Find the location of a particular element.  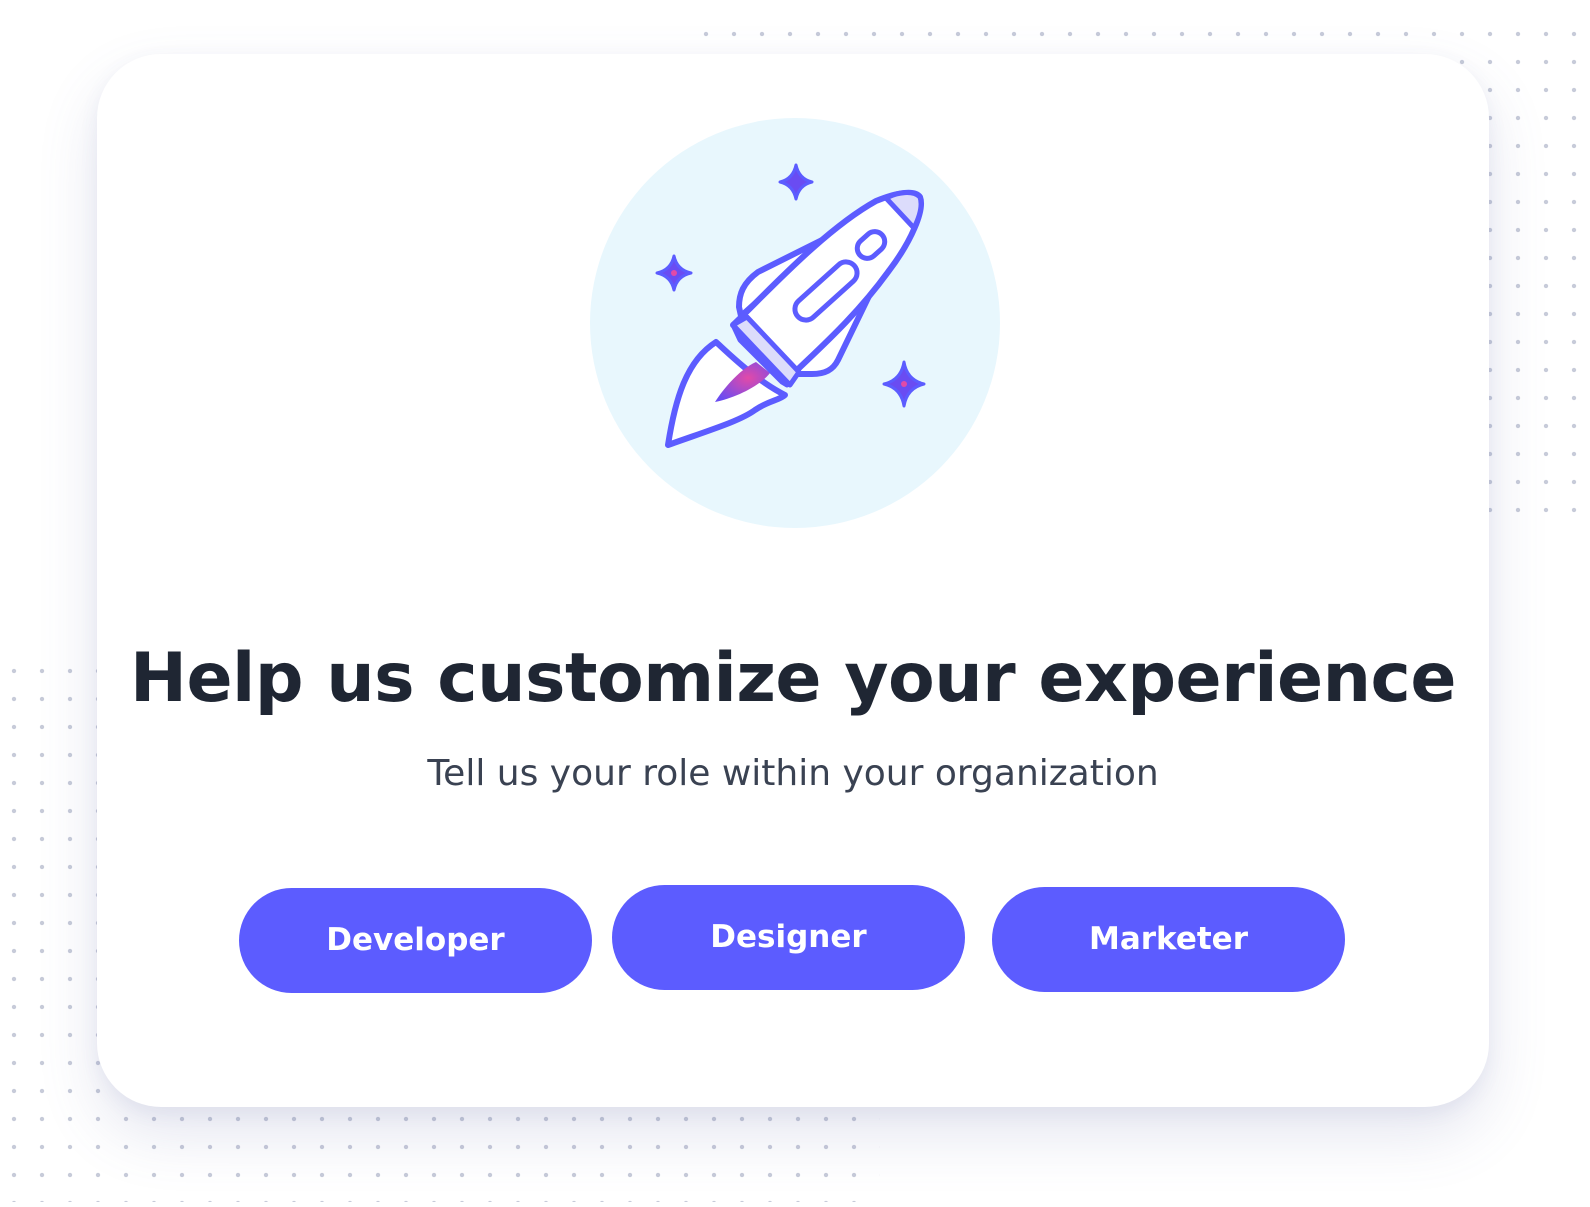

page-title: Help us customize your experience is located at coordinates (793, 678).